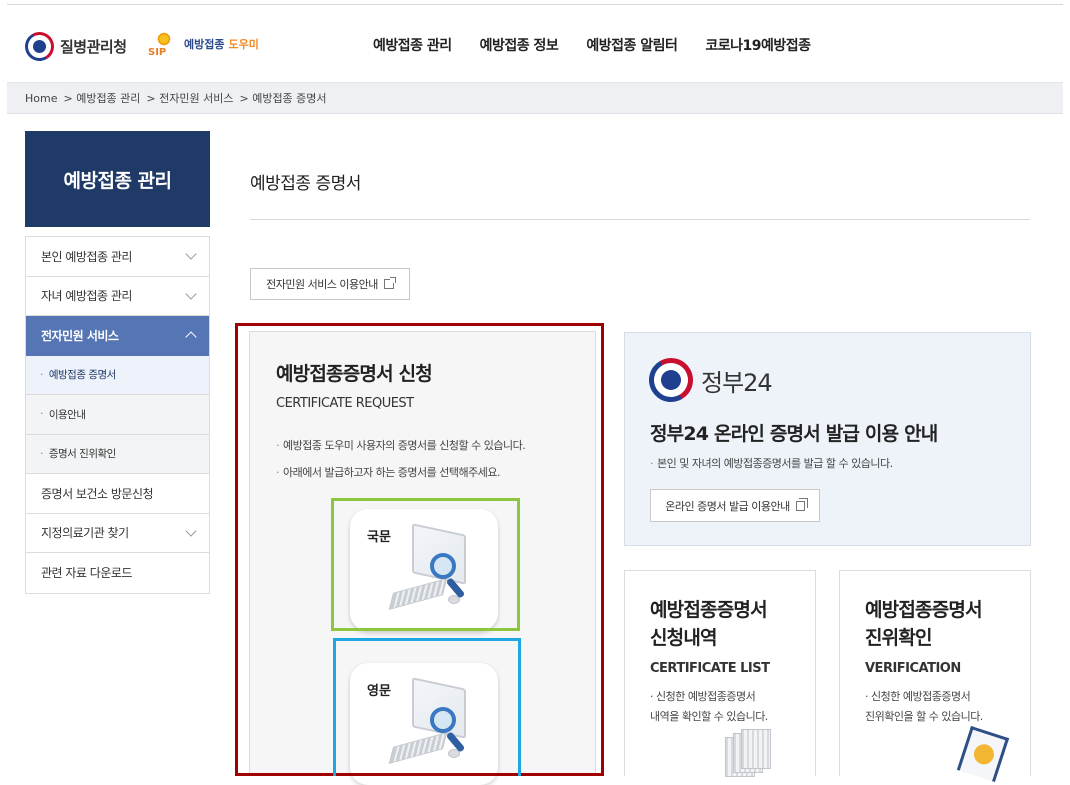 The height and width of the screenshot is (785, 1070). What do you see at coordinates (243, 44) in the screenshot?
I see `site-name-part2: 도우미` at bounding box center [243, 44].